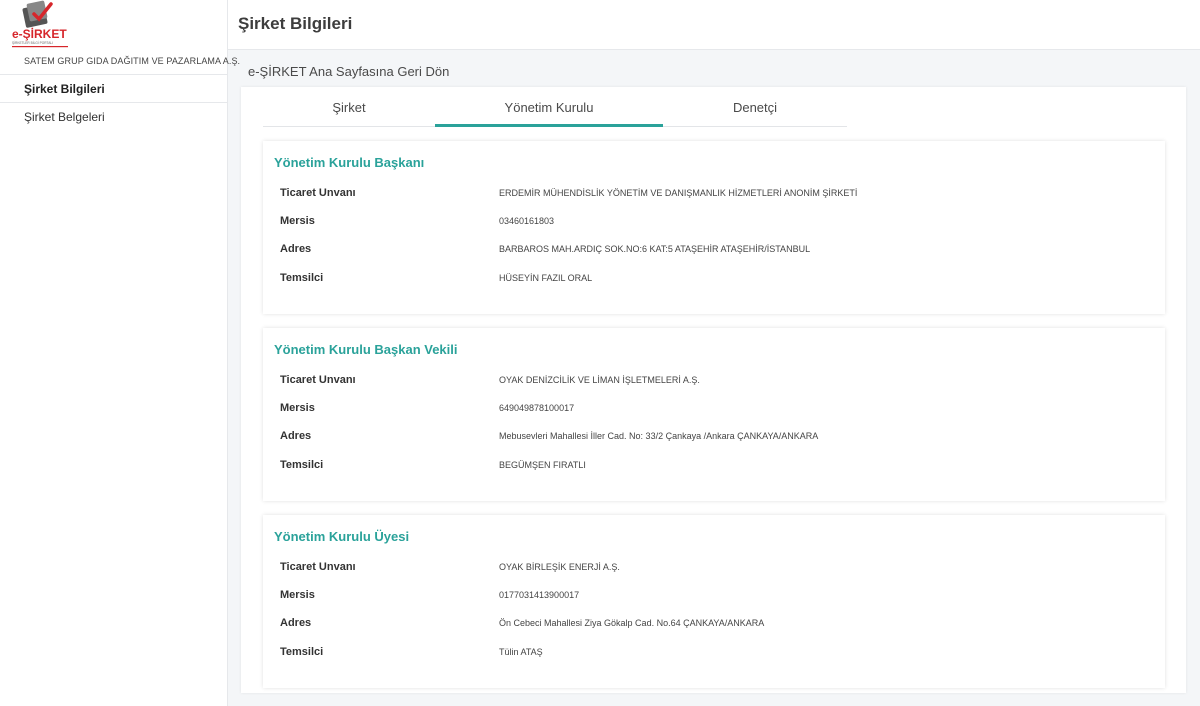  I want to click on info-row-temsilci: Temsilci HÜSEYİN FAZIL ORAL, so click(710, 280).